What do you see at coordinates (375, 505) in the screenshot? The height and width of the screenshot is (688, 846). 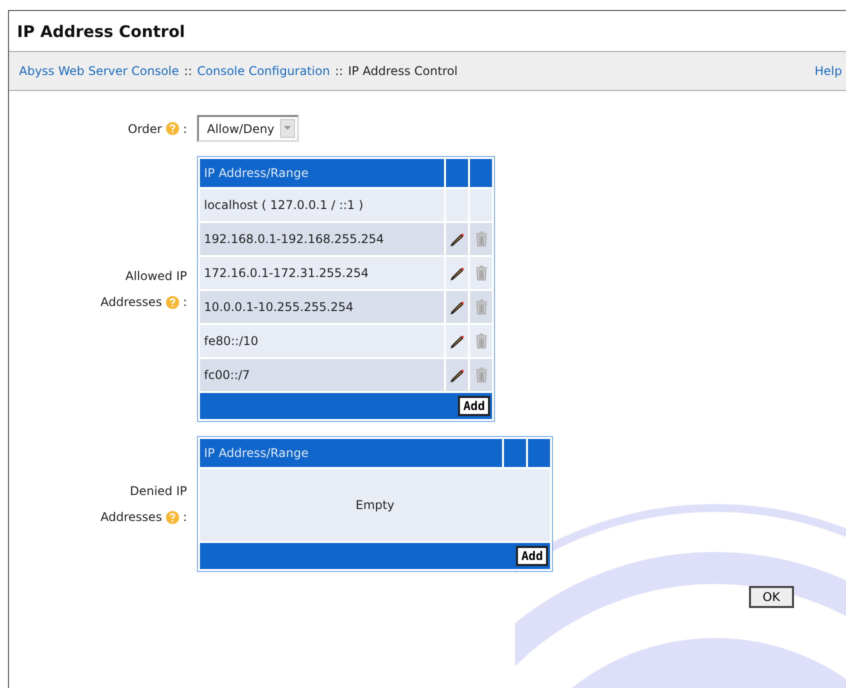 I see `empty-message: Empty` at bounding box center [375, 505].